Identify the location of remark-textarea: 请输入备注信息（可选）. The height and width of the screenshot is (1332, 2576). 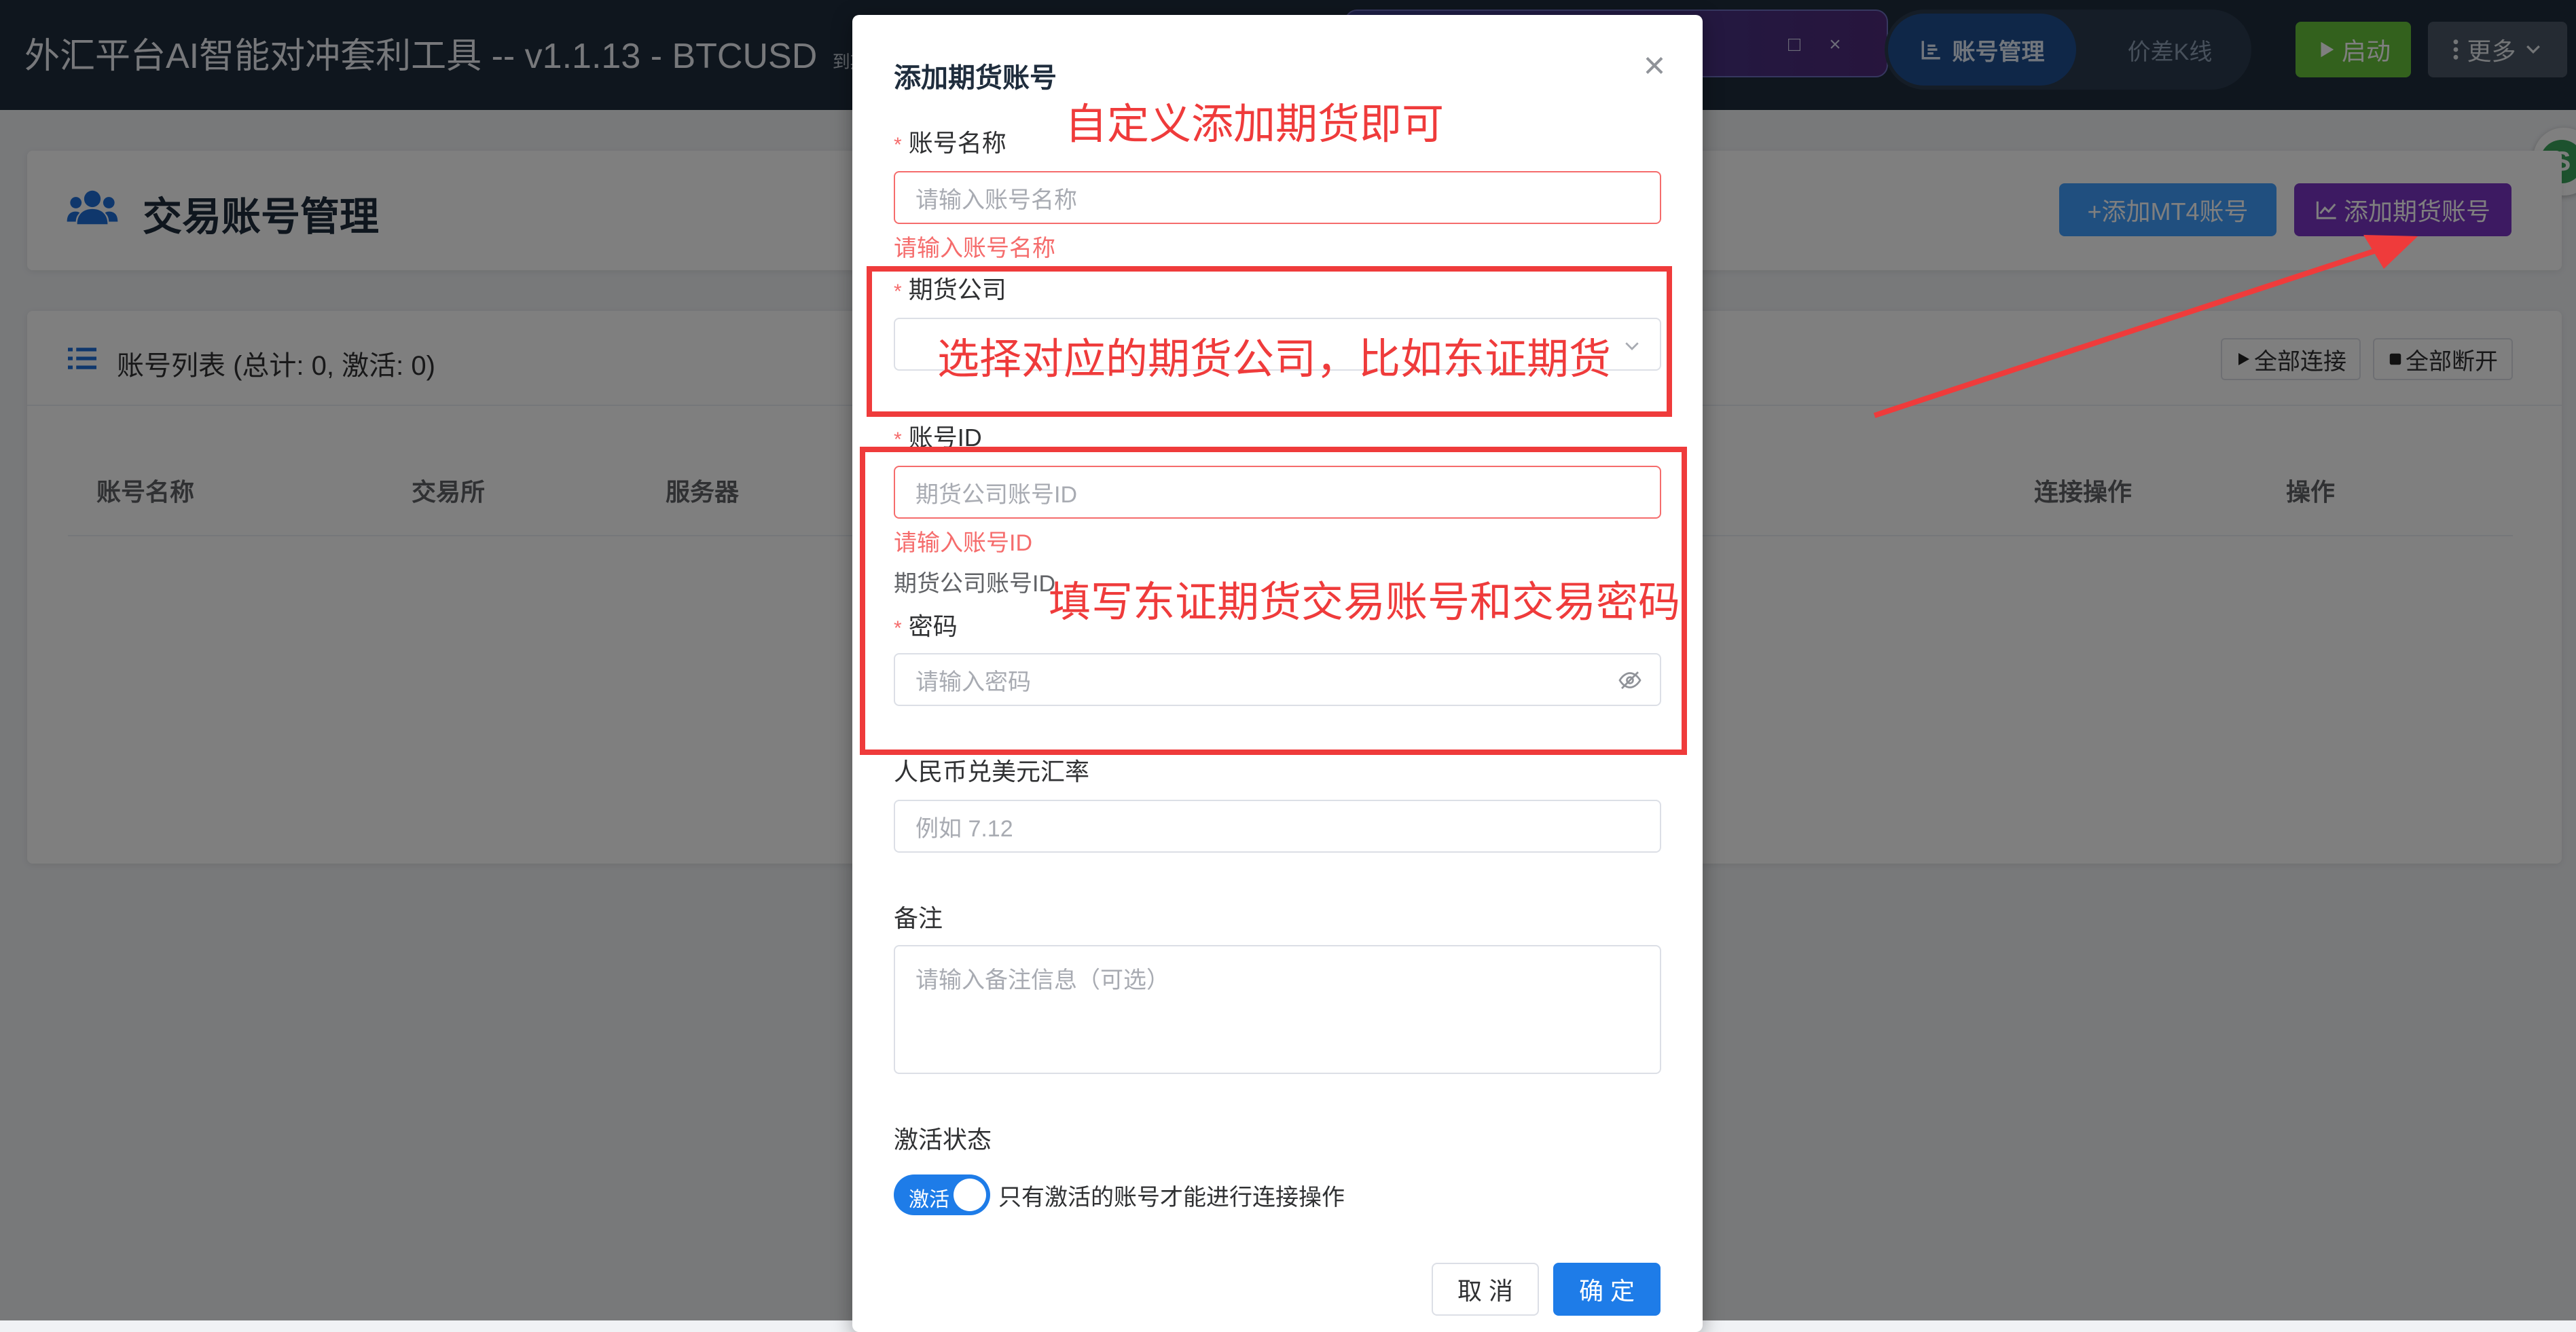
(1277, 1010).